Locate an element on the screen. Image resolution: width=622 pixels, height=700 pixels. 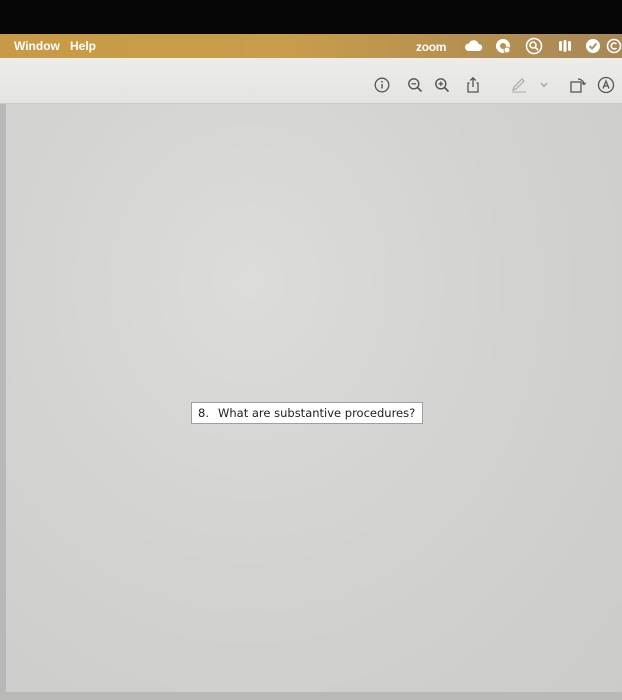
markup-pen-icon is located at coordinates (519, 85).